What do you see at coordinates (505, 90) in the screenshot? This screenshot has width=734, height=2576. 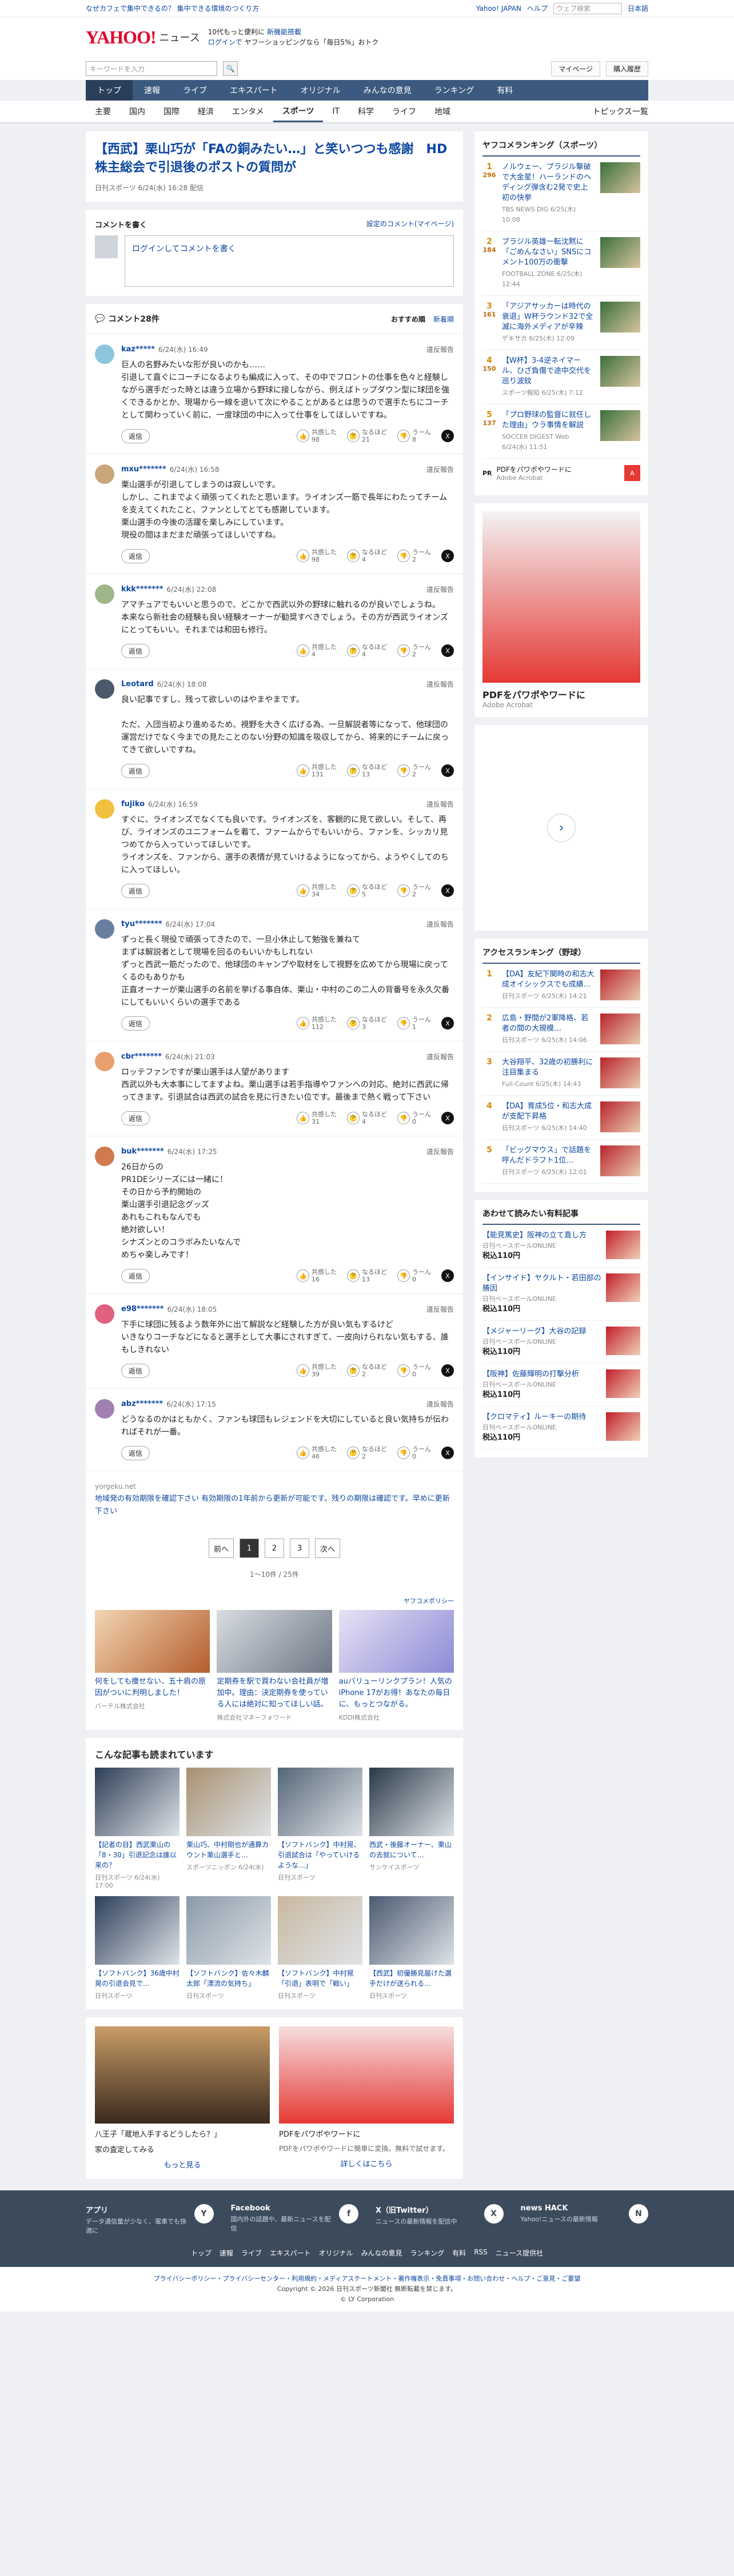 I see `nav-paid: 有料` at bounding box center [505, 90].